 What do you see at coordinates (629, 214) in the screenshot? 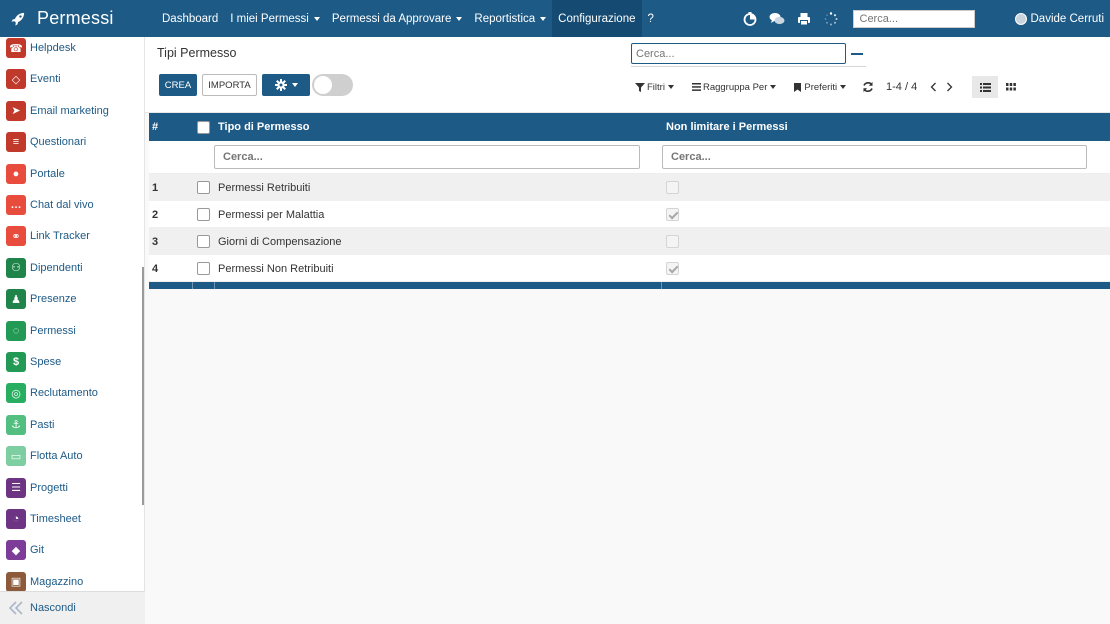
I see `table-row: 2 Permessi per Malattia` at bounding box center [629, 214].